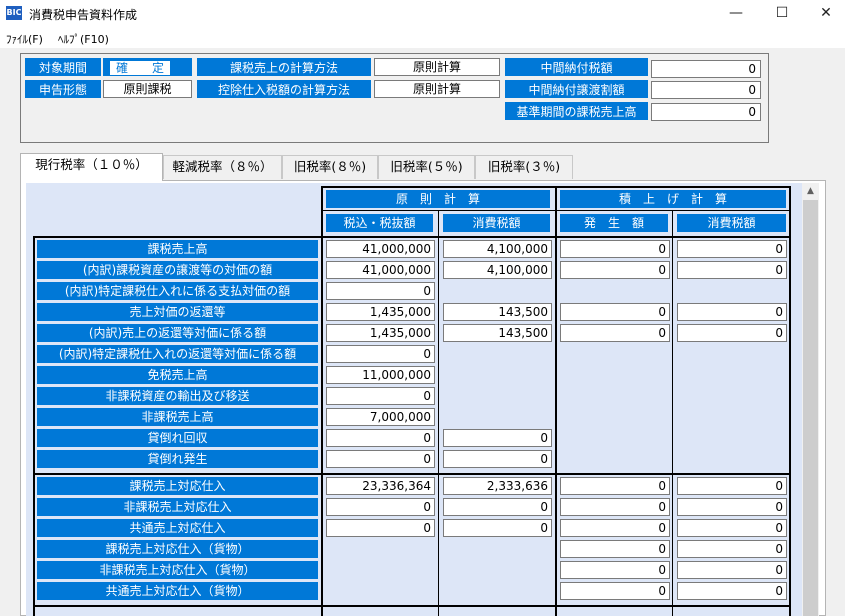 The width and height of the screenshot is (845, 616). I want to click on col-header-accum-tax: 消費税額, so click(731, 223).